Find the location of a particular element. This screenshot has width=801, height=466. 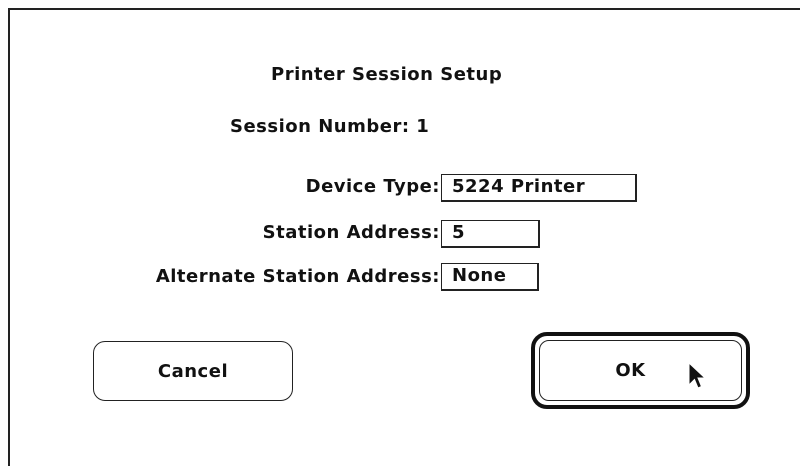

station-address-field: 5 is located at coordinates (490, 234).